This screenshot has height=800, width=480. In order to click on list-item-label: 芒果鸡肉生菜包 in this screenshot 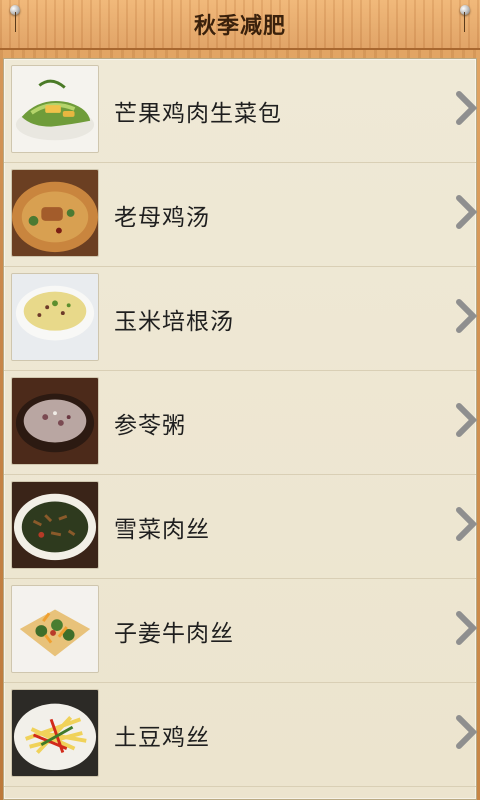, I will do `click(198, 113)`.